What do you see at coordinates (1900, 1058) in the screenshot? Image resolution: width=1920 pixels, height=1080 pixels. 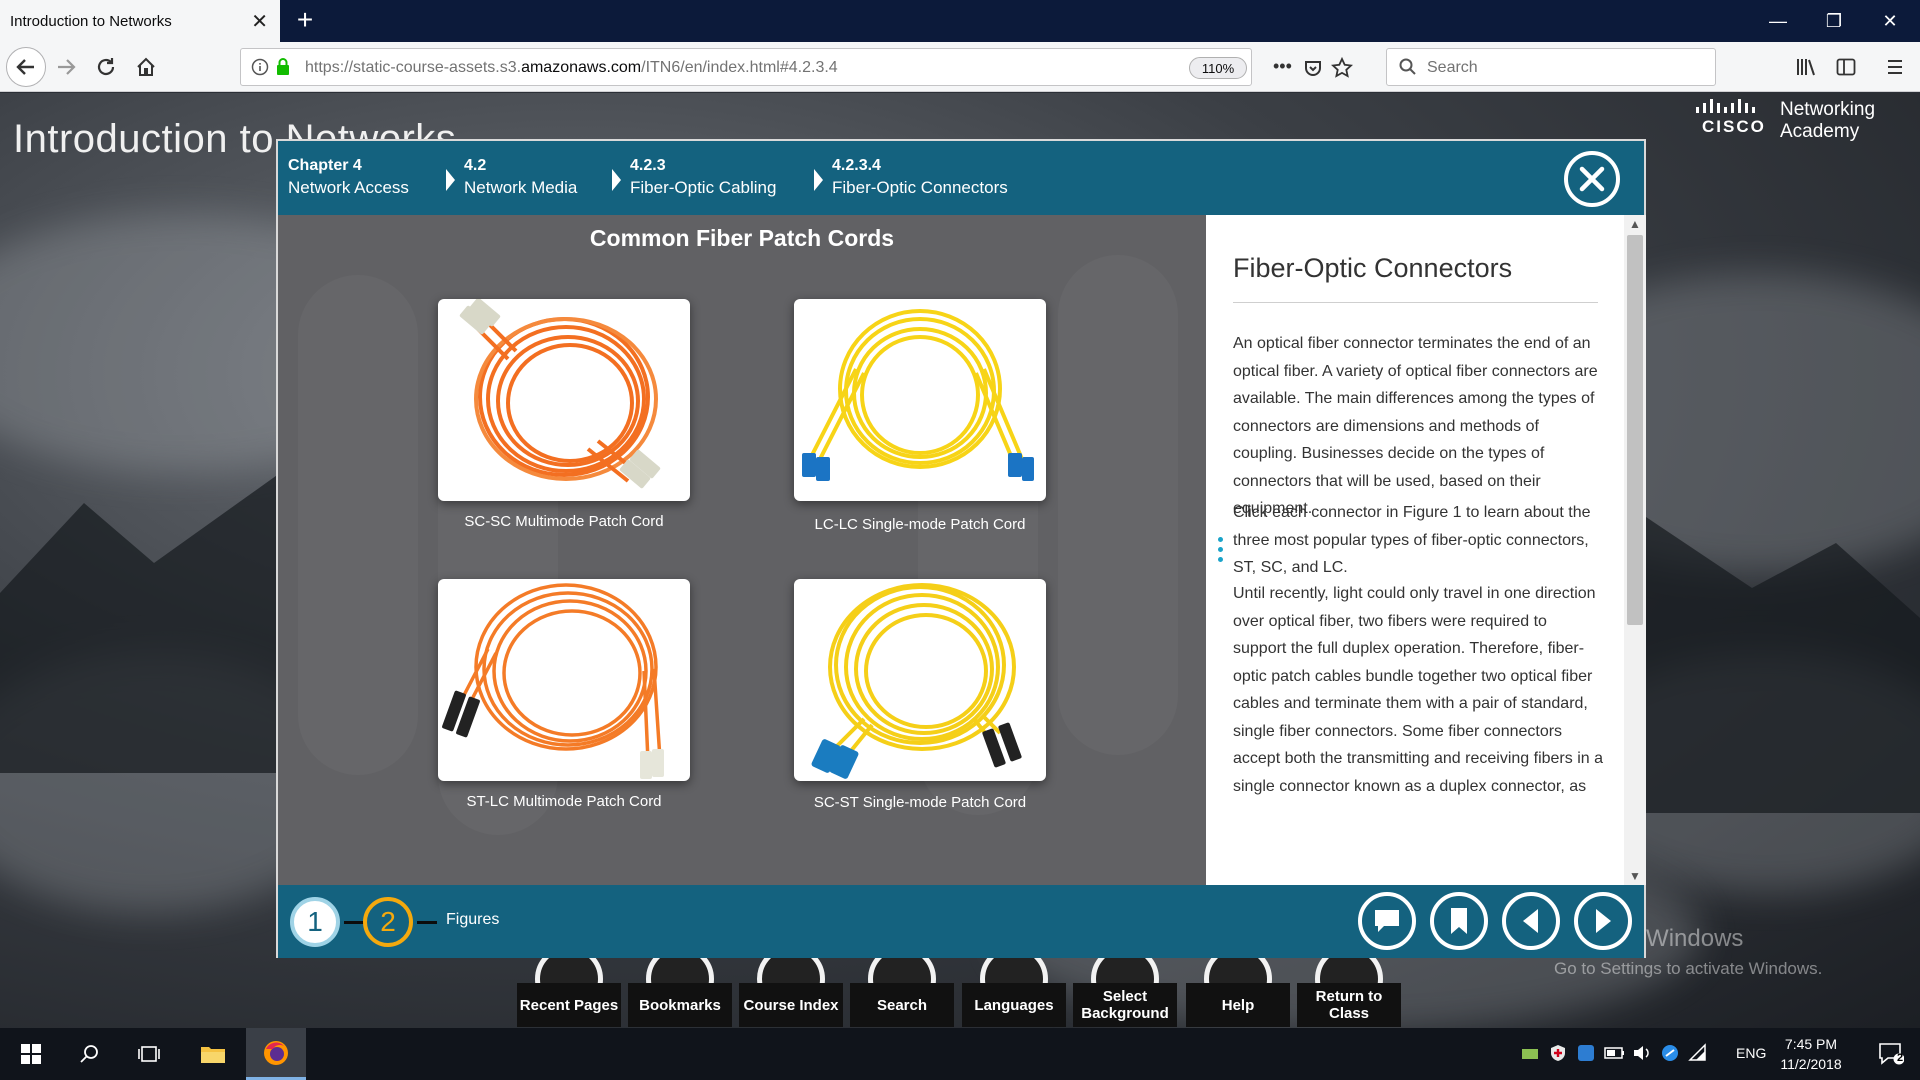 I see `notification-count: 2` at bounding box center [1900, 1058].